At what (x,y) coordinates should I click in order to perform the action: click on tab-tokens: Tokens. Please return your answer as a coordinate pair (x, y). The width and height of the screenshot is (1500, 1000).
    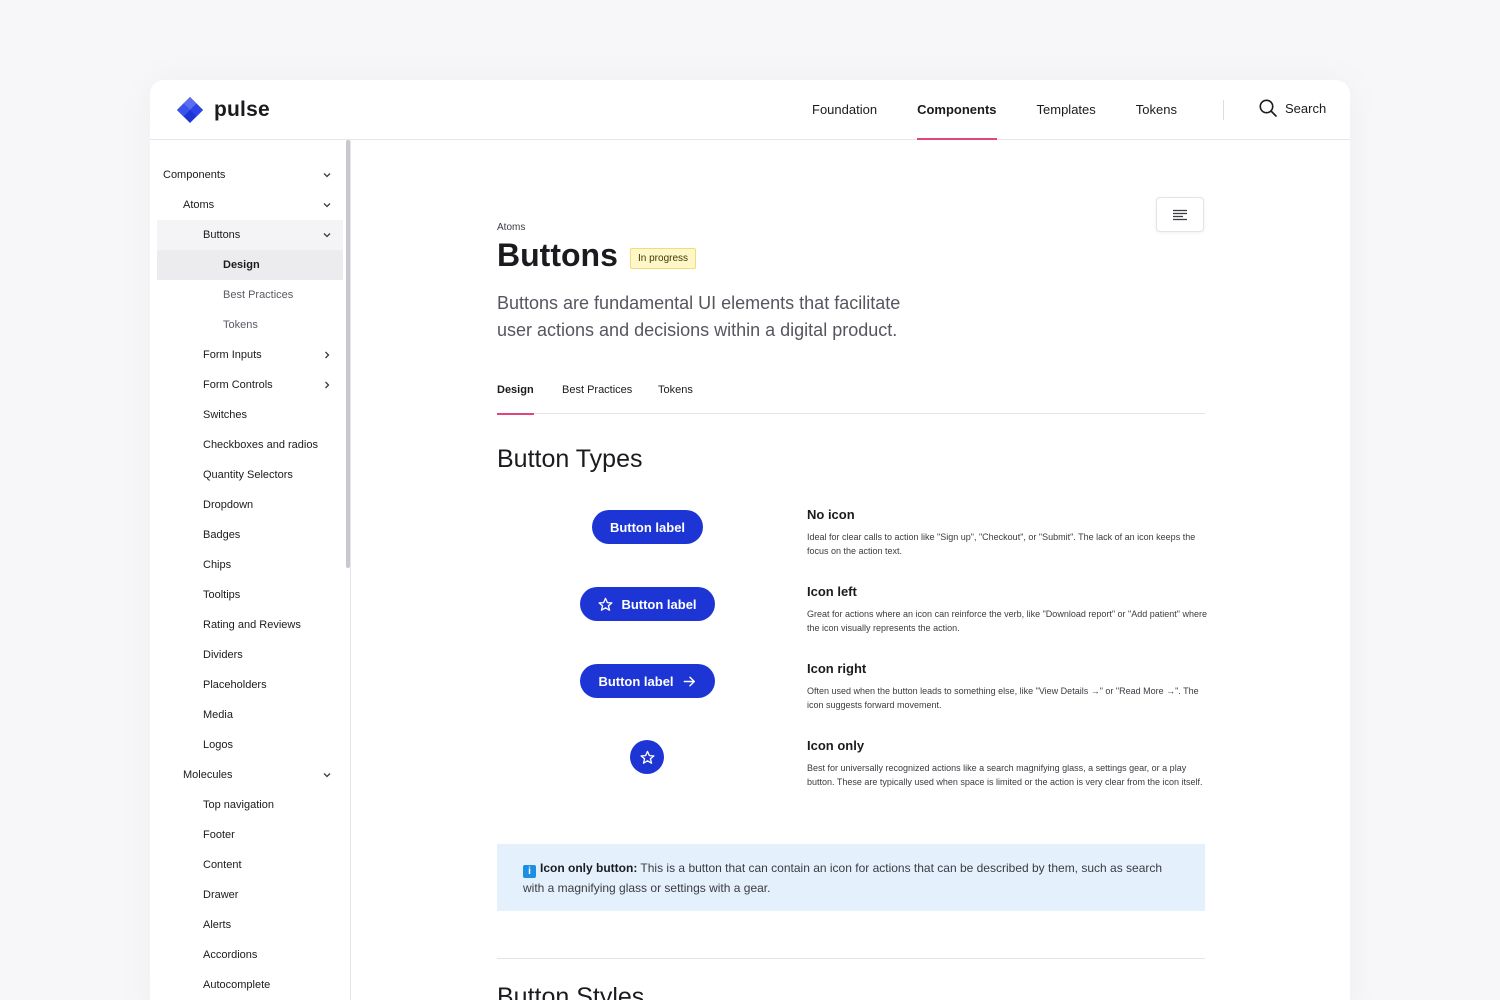
    Looking at the image, I should click on (675, 399).